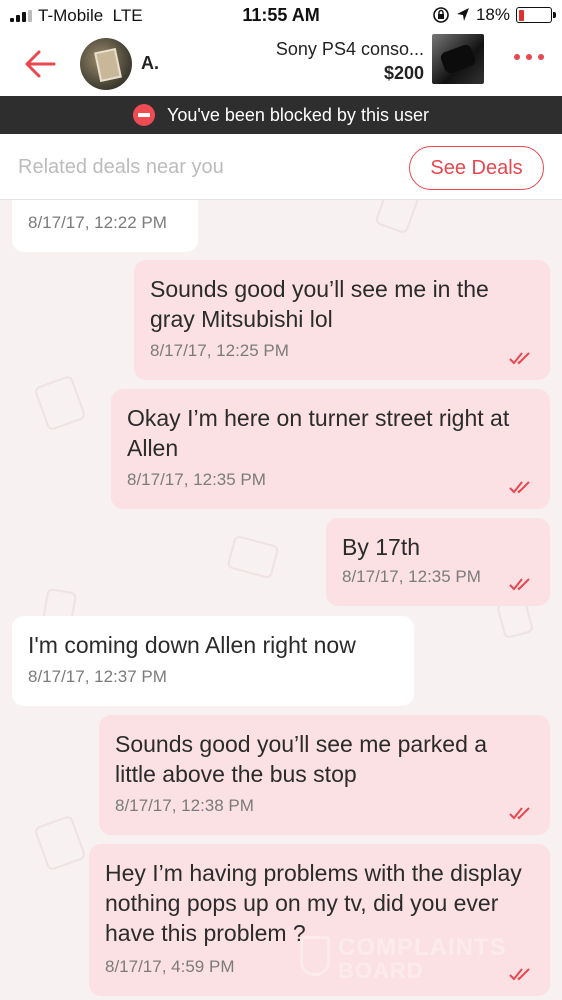  What do you see at coordinates (184, 805) in the screenshot?
I see `message-timestamp: 8/17/17, 12:38 PM` at bounding box center [184, 805].